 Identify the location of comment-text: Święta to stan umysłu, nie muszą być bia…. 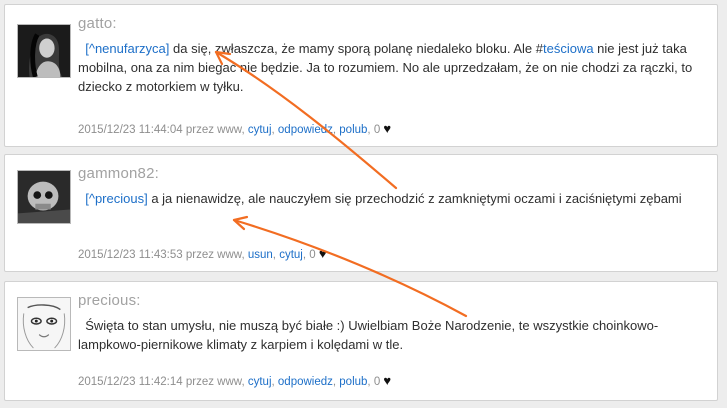
(368, 335).